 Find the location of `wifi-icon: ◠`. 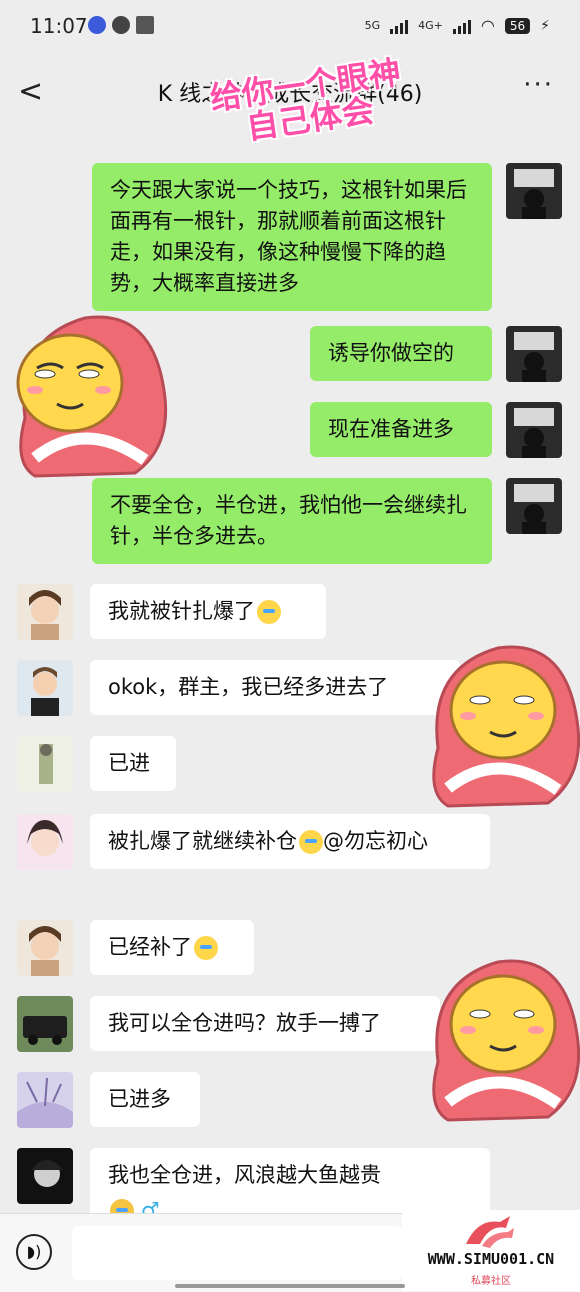

wifi-icon: ◠ is located at coordinates (487, 25).